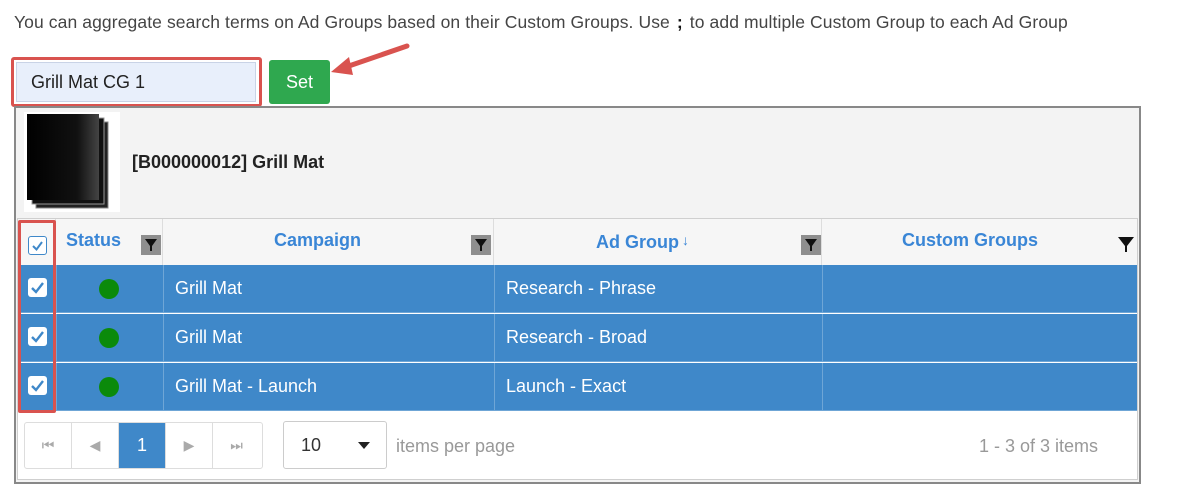  I want to click on custom-group-input, so click(136, 82).